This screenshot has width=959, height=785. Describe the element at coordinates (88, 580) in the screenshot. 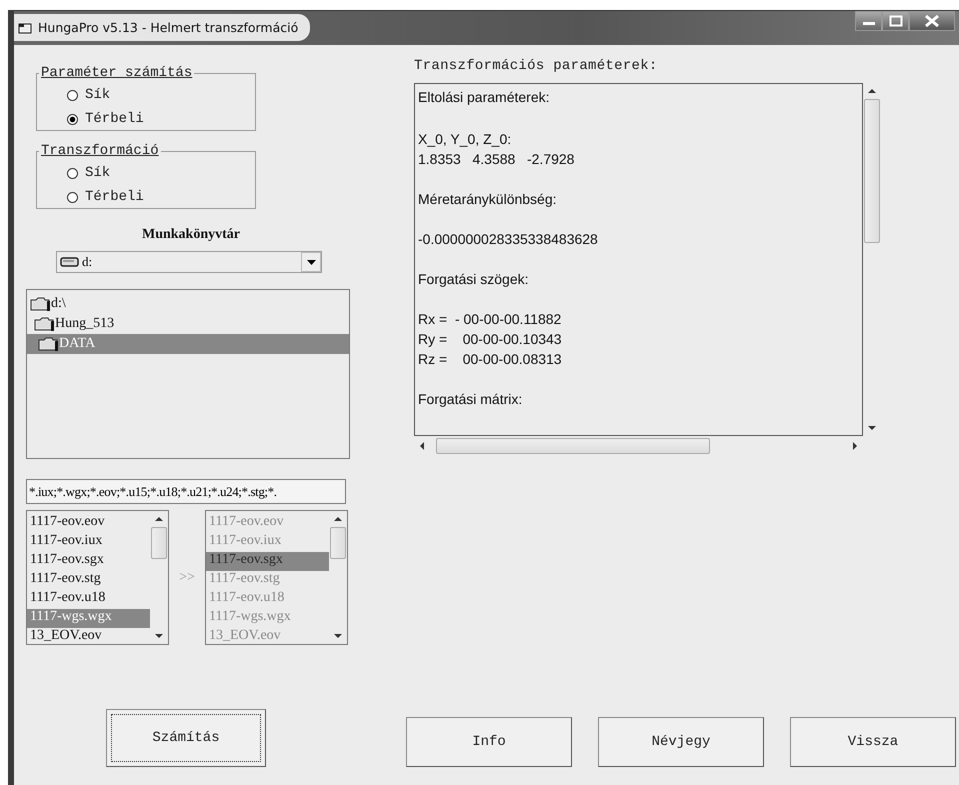

I see `file-item: 1117-eov.stg` at that location.